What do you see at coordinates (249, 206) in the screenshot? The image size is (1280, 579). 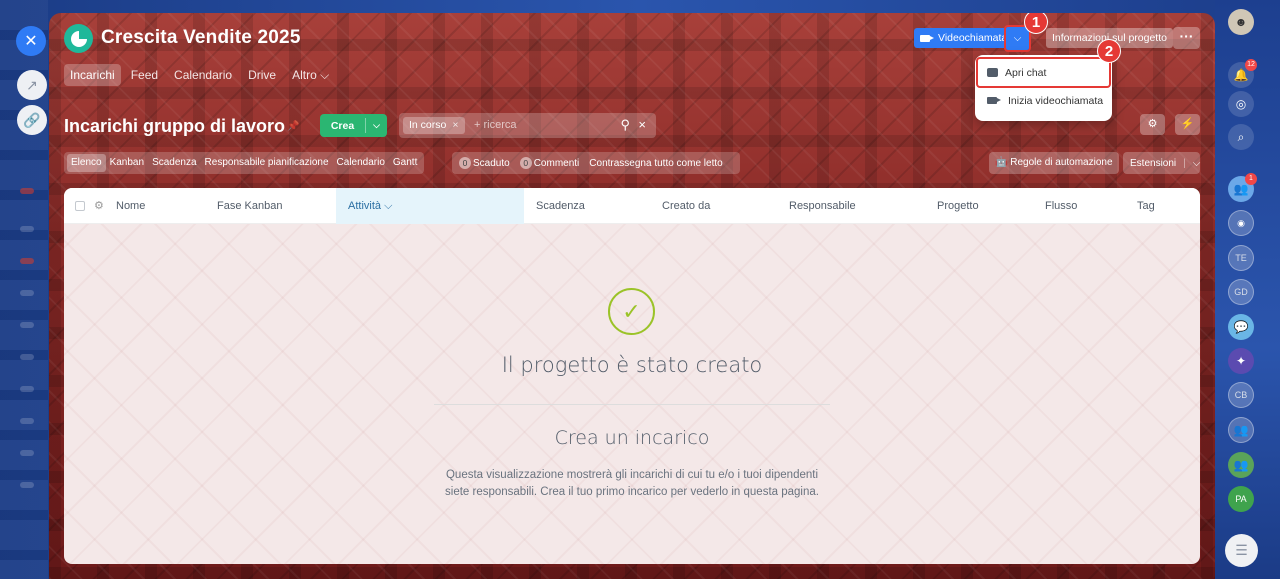 I see `column-header-fase-kanban: Fase Kanban` at bounding box center [249, 206].